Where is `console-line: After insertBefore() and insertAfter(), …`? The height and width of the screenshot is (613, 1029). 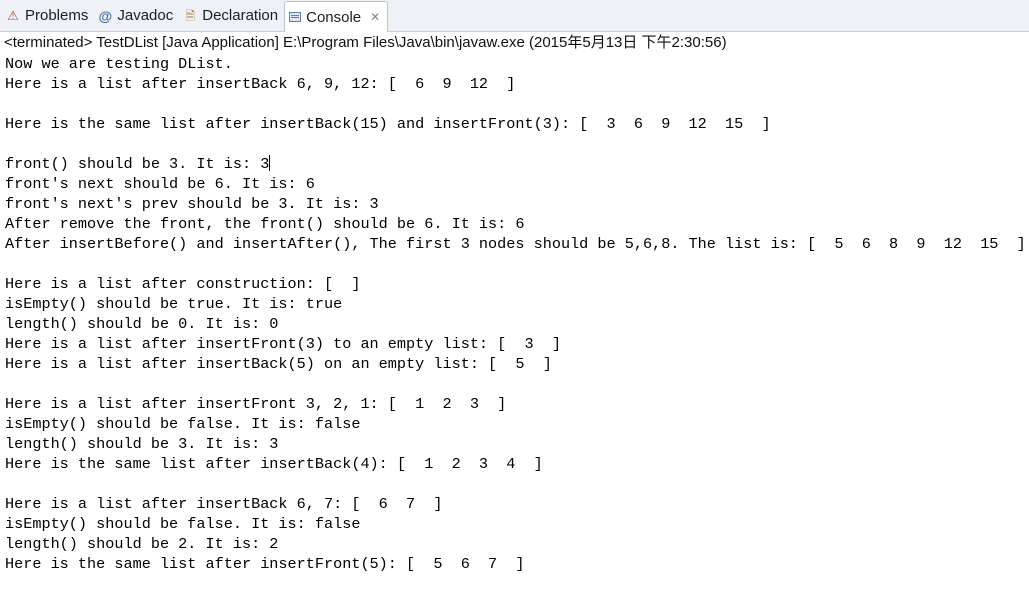 console-line: After insertBefore() and insertAfter(), … is located at coordinates (515, 244).